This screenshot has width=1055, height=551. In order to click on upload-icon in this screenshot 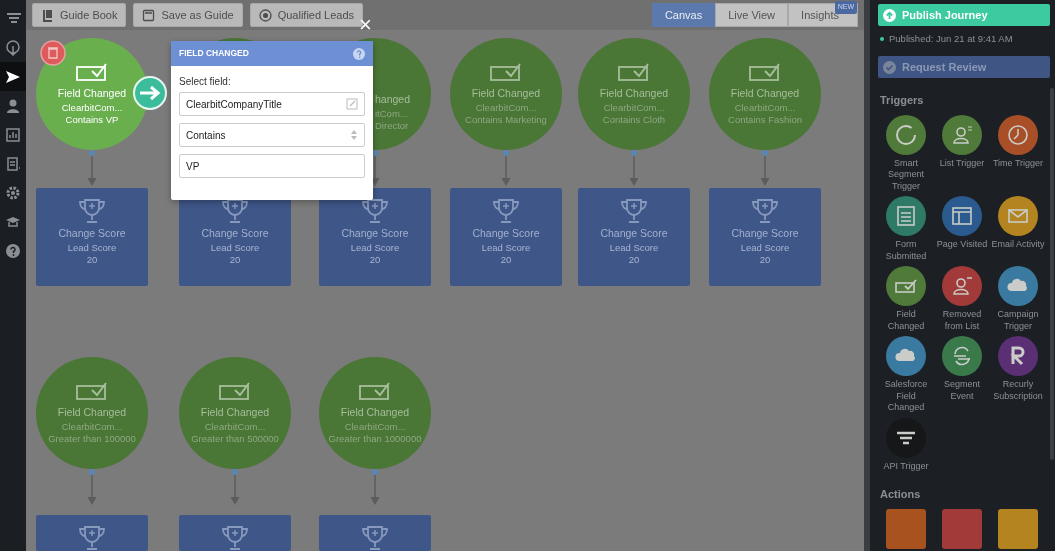, I will do `click(889, 15)`.